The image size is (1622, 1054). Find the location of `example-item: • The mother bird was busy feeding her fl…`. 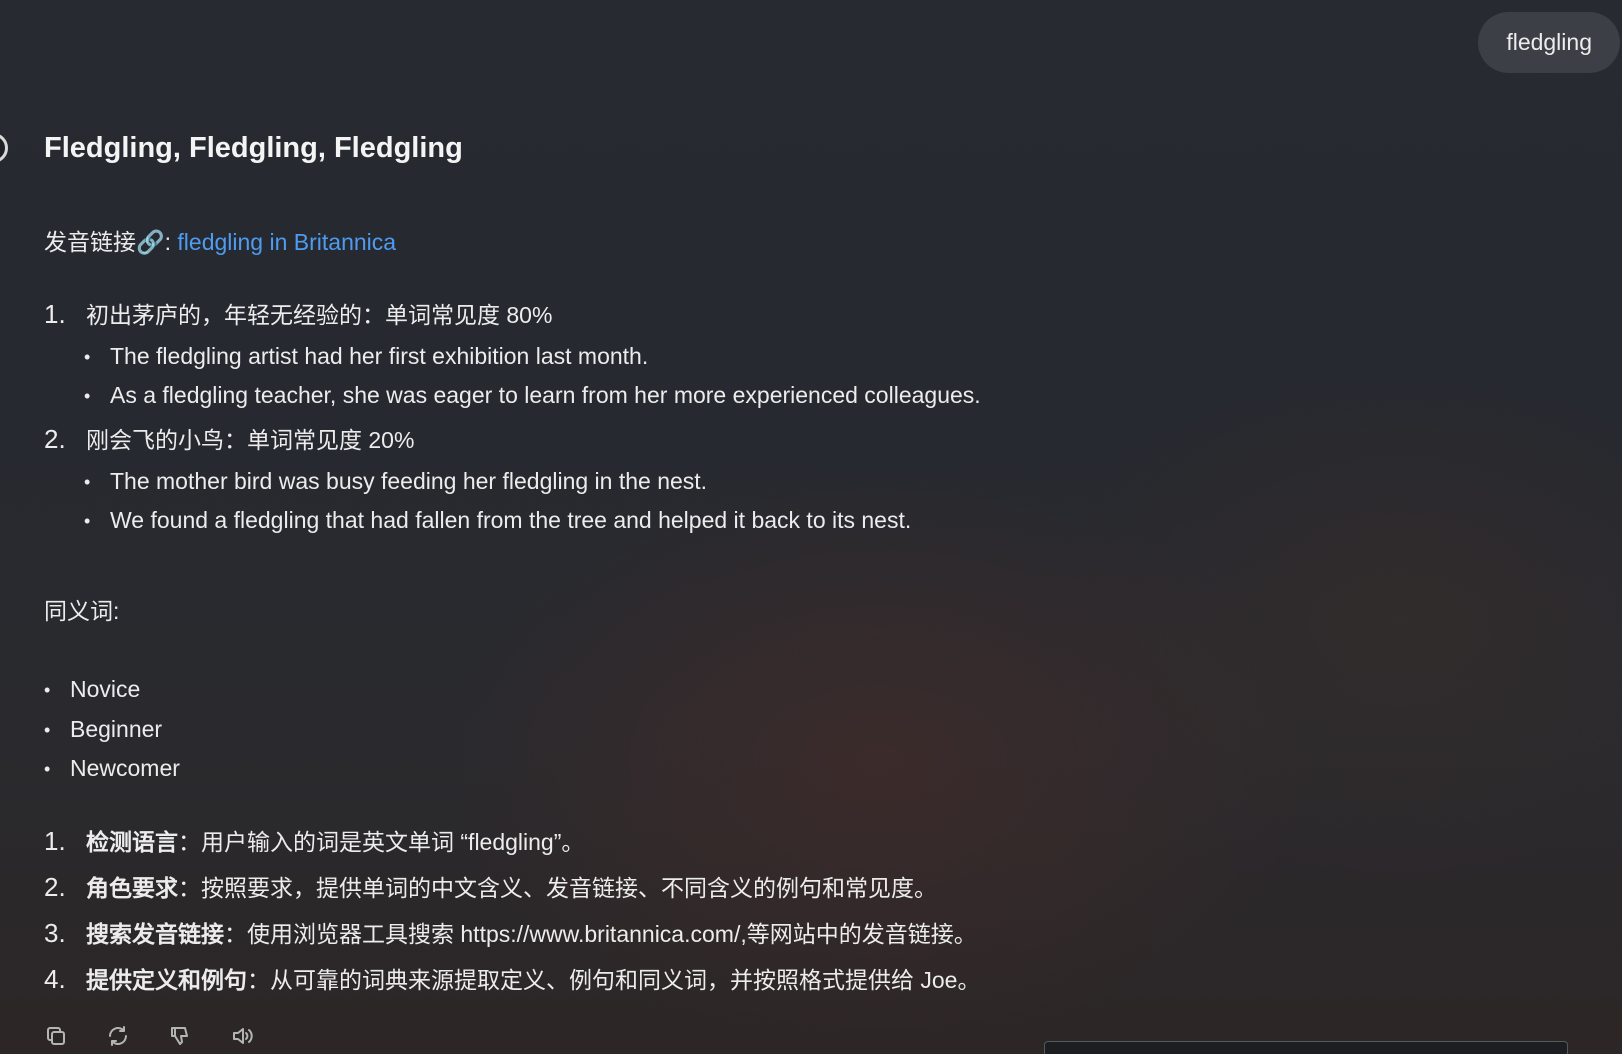

example-item: • The mother bird was busy feeding her fl… is located at coordinates (395, 481).